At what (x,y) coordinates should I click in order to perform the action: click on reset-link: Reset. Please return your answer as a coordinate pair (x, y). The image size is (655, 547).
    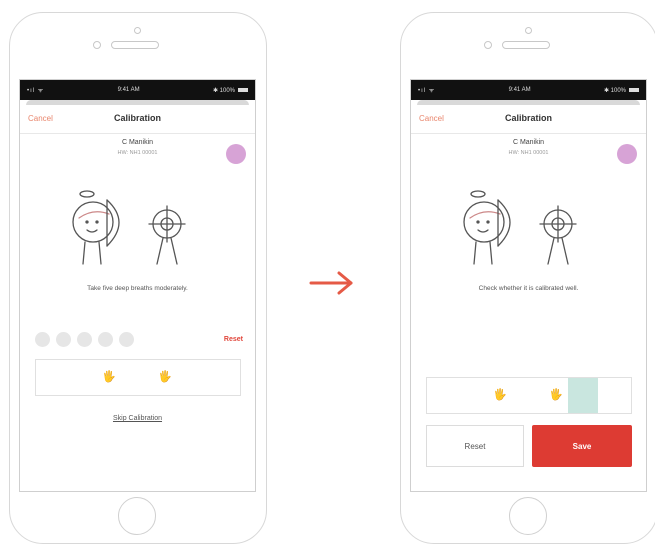
    Looking at the image, I should click on (233, 339).